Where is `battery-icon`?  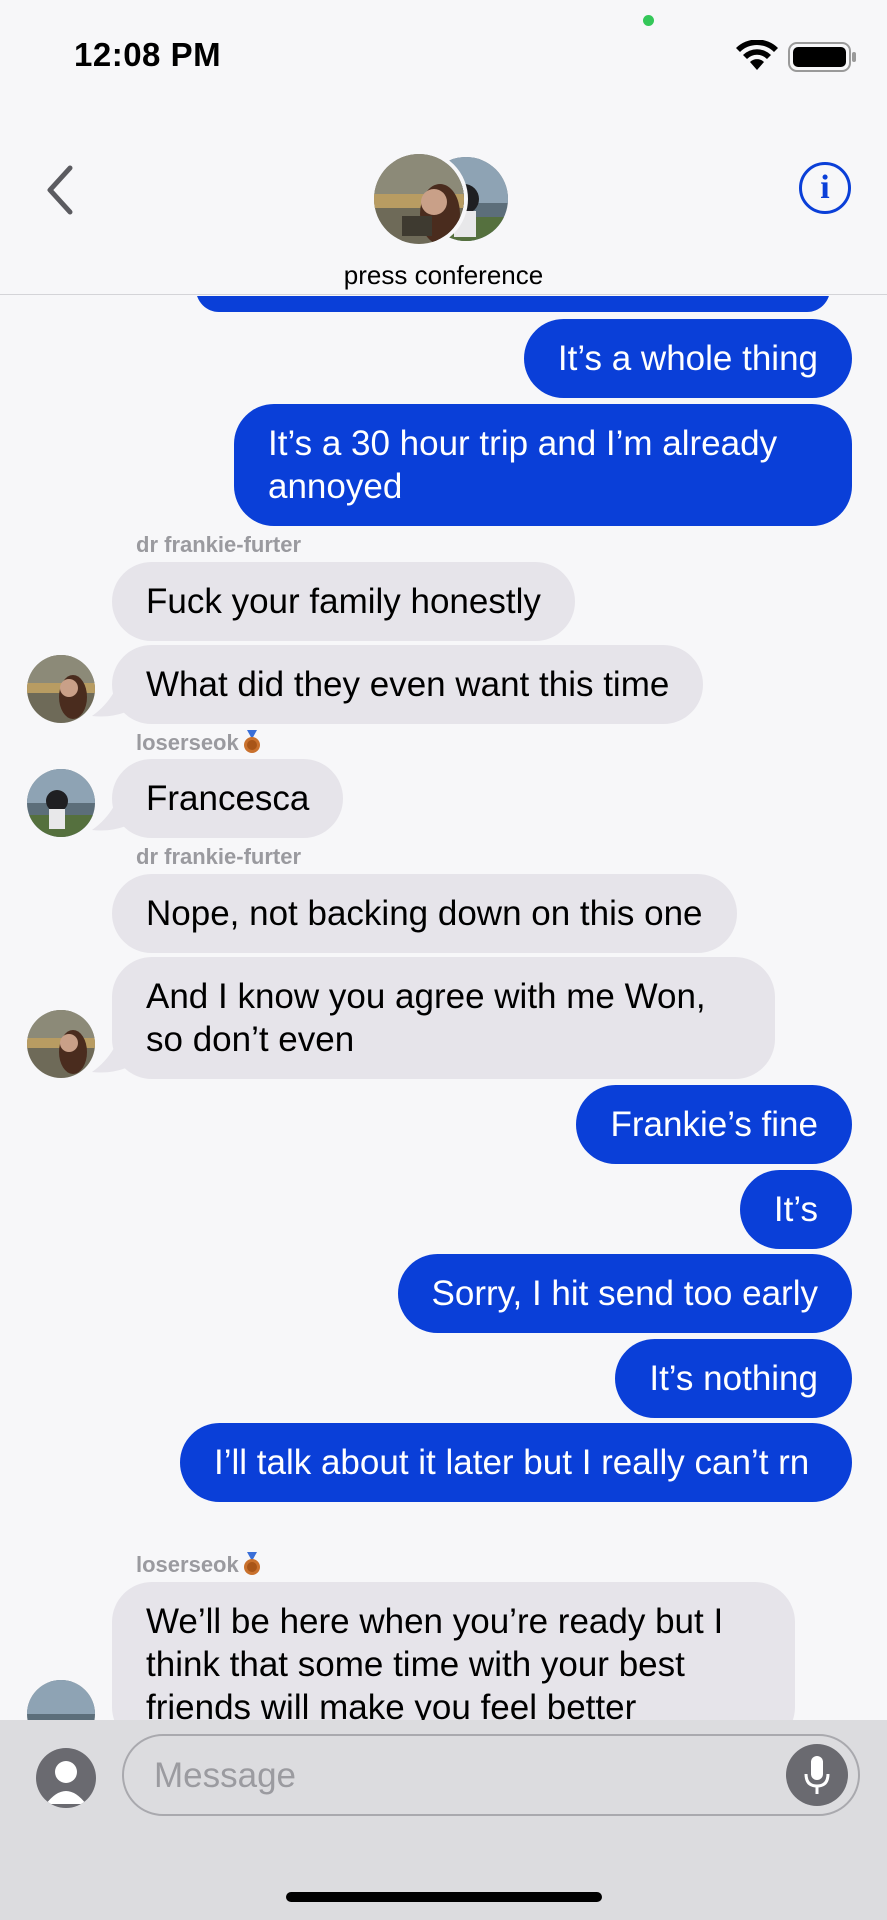 battery-icon is located at coordinates (822, 57).